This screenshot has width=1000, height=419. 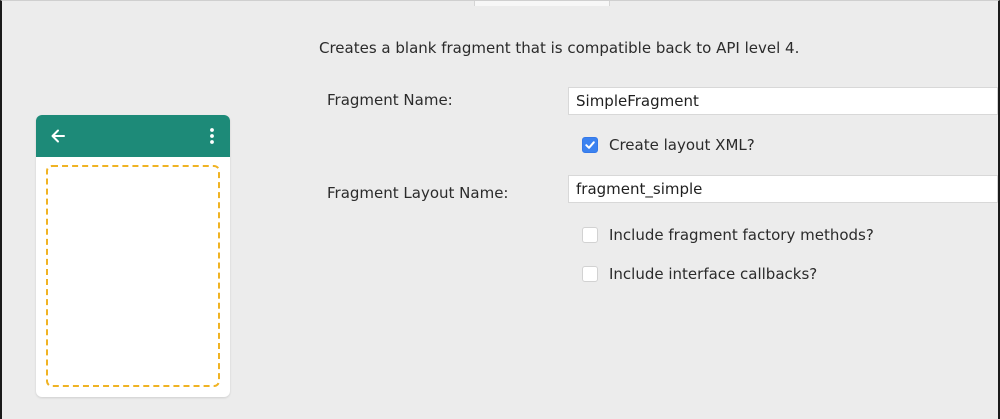 I want to click on fragment-name-input, so click(x=783, y=101).